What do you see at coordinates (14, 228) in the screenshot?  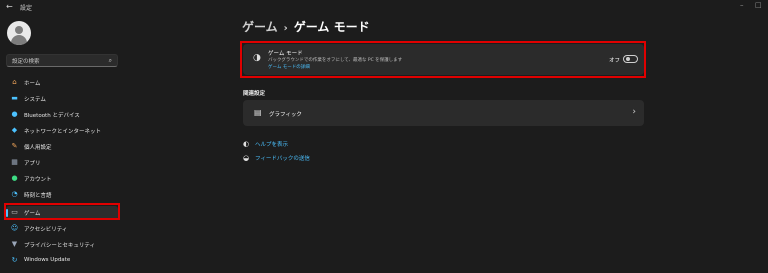 I see `accessibility-icon: ☺` at bounding box center [14, 228].